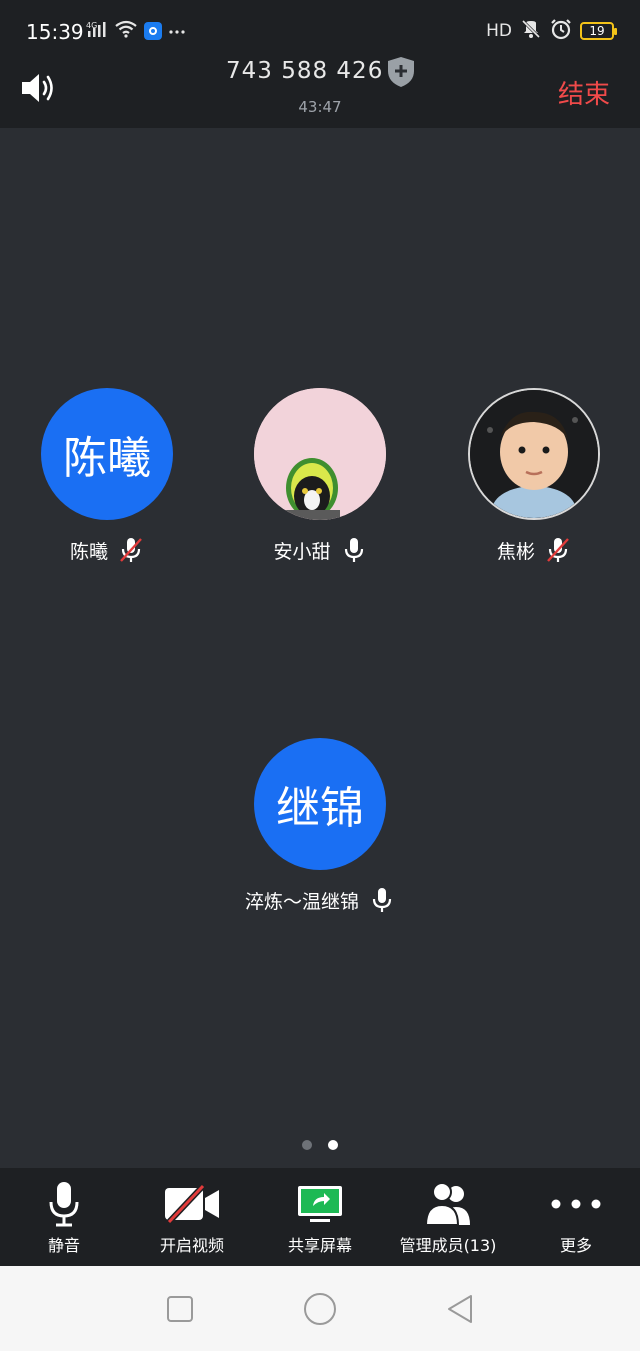  Describe the element at coordinates (304, 71) in the screenshot. I see `meeting-id: 743 588 426` at that location.